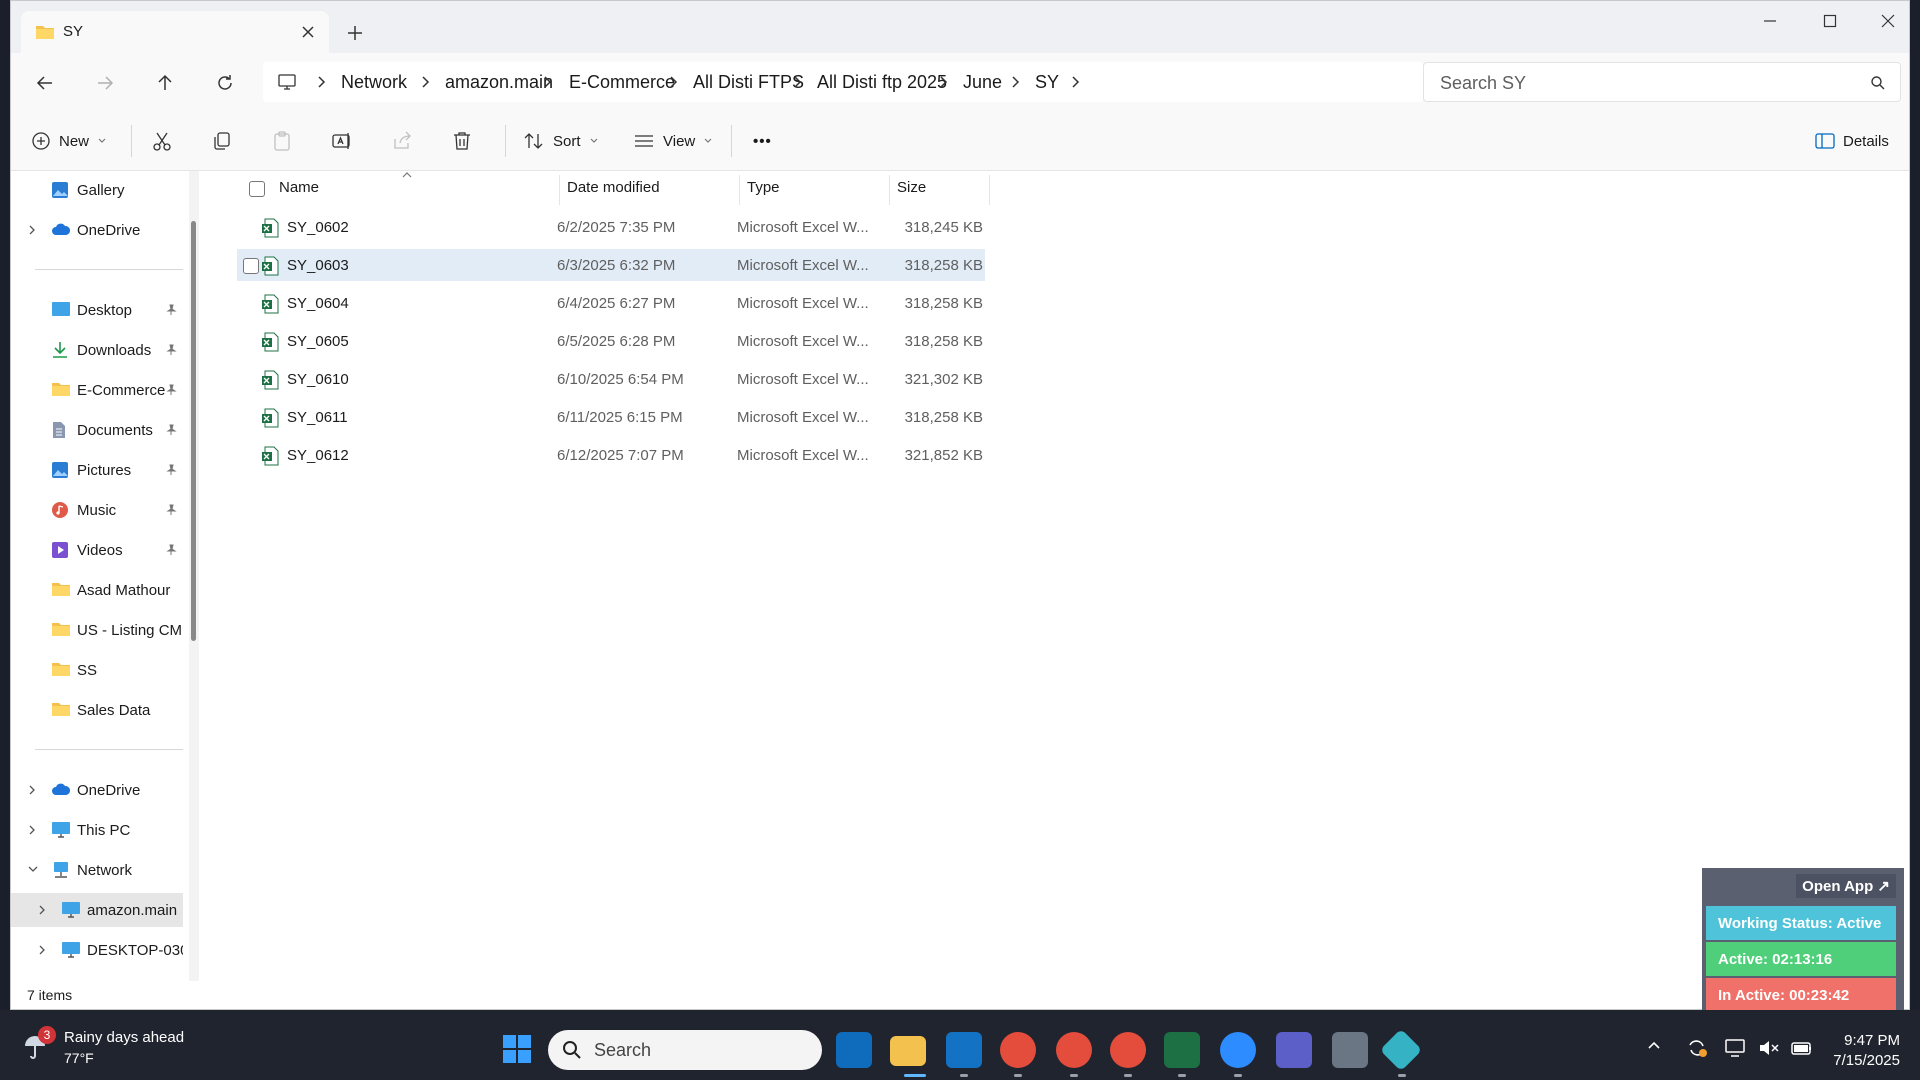 This screenshot has height=1080, width=1920. I want to click on battery-icon, so click(1802, 1048).